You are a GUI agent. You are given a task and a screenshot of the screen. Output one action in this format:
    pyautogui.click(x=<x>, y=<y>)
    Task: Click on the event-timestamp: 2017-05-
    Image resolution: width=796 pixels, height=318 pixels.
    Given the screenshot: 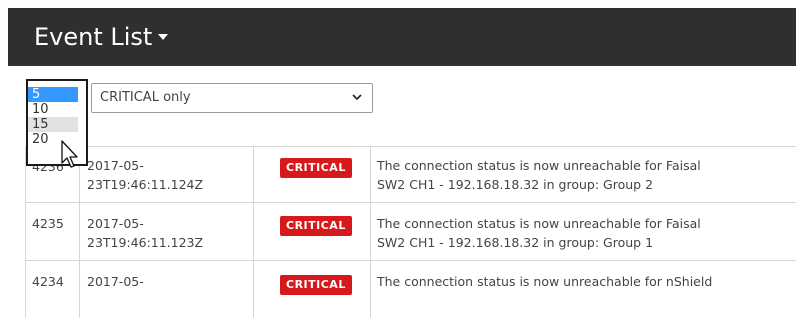 What is the action you would take?
    pyautogui.click(x=172, y=281)
    